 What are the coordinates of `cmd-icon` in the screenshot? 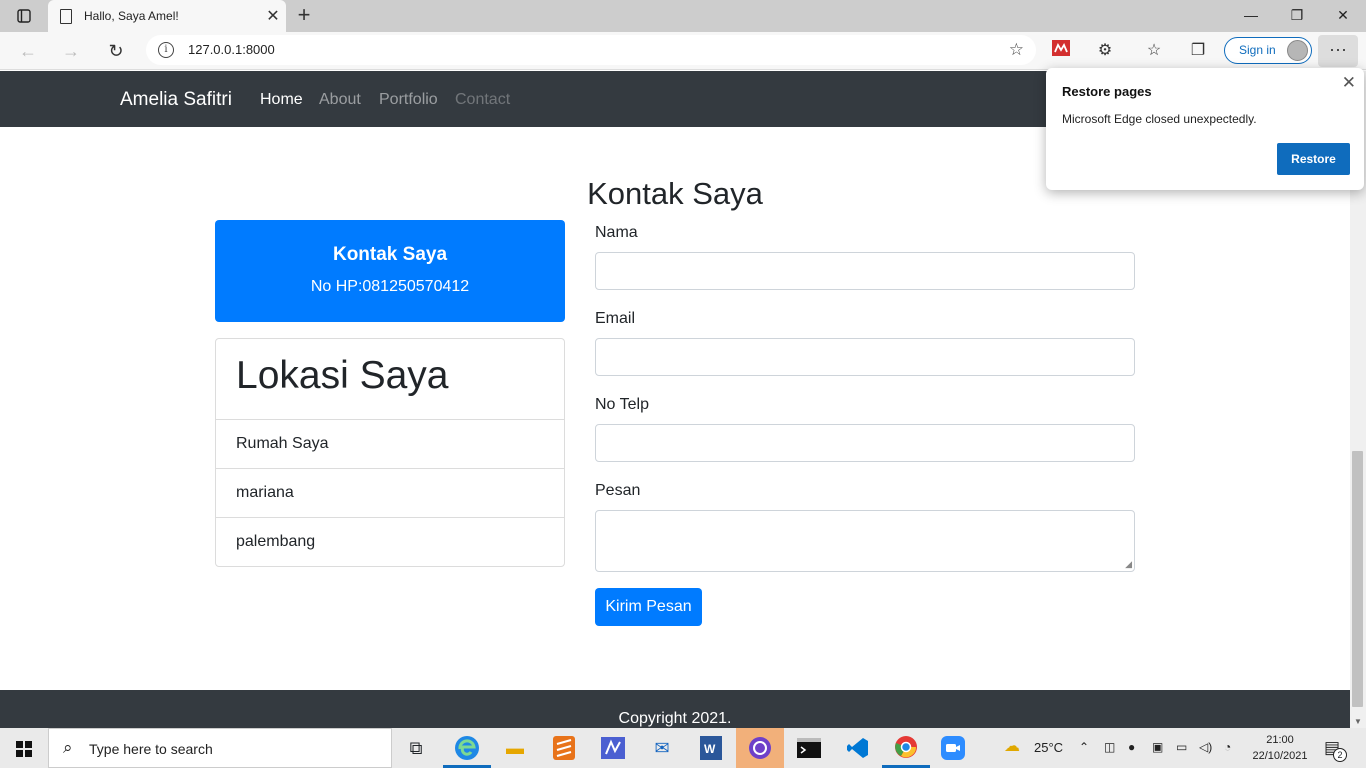 It's located at (809, 748).